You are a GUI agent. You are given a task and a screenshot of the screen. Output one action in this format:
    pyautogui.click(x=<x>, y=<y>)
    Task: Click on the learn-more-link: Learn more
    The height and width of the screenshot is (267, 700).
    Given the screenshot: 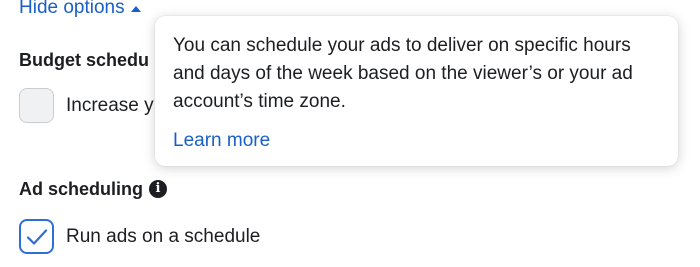 What is the action you would take?
    pyautogui.click(x=221, y=141)
    